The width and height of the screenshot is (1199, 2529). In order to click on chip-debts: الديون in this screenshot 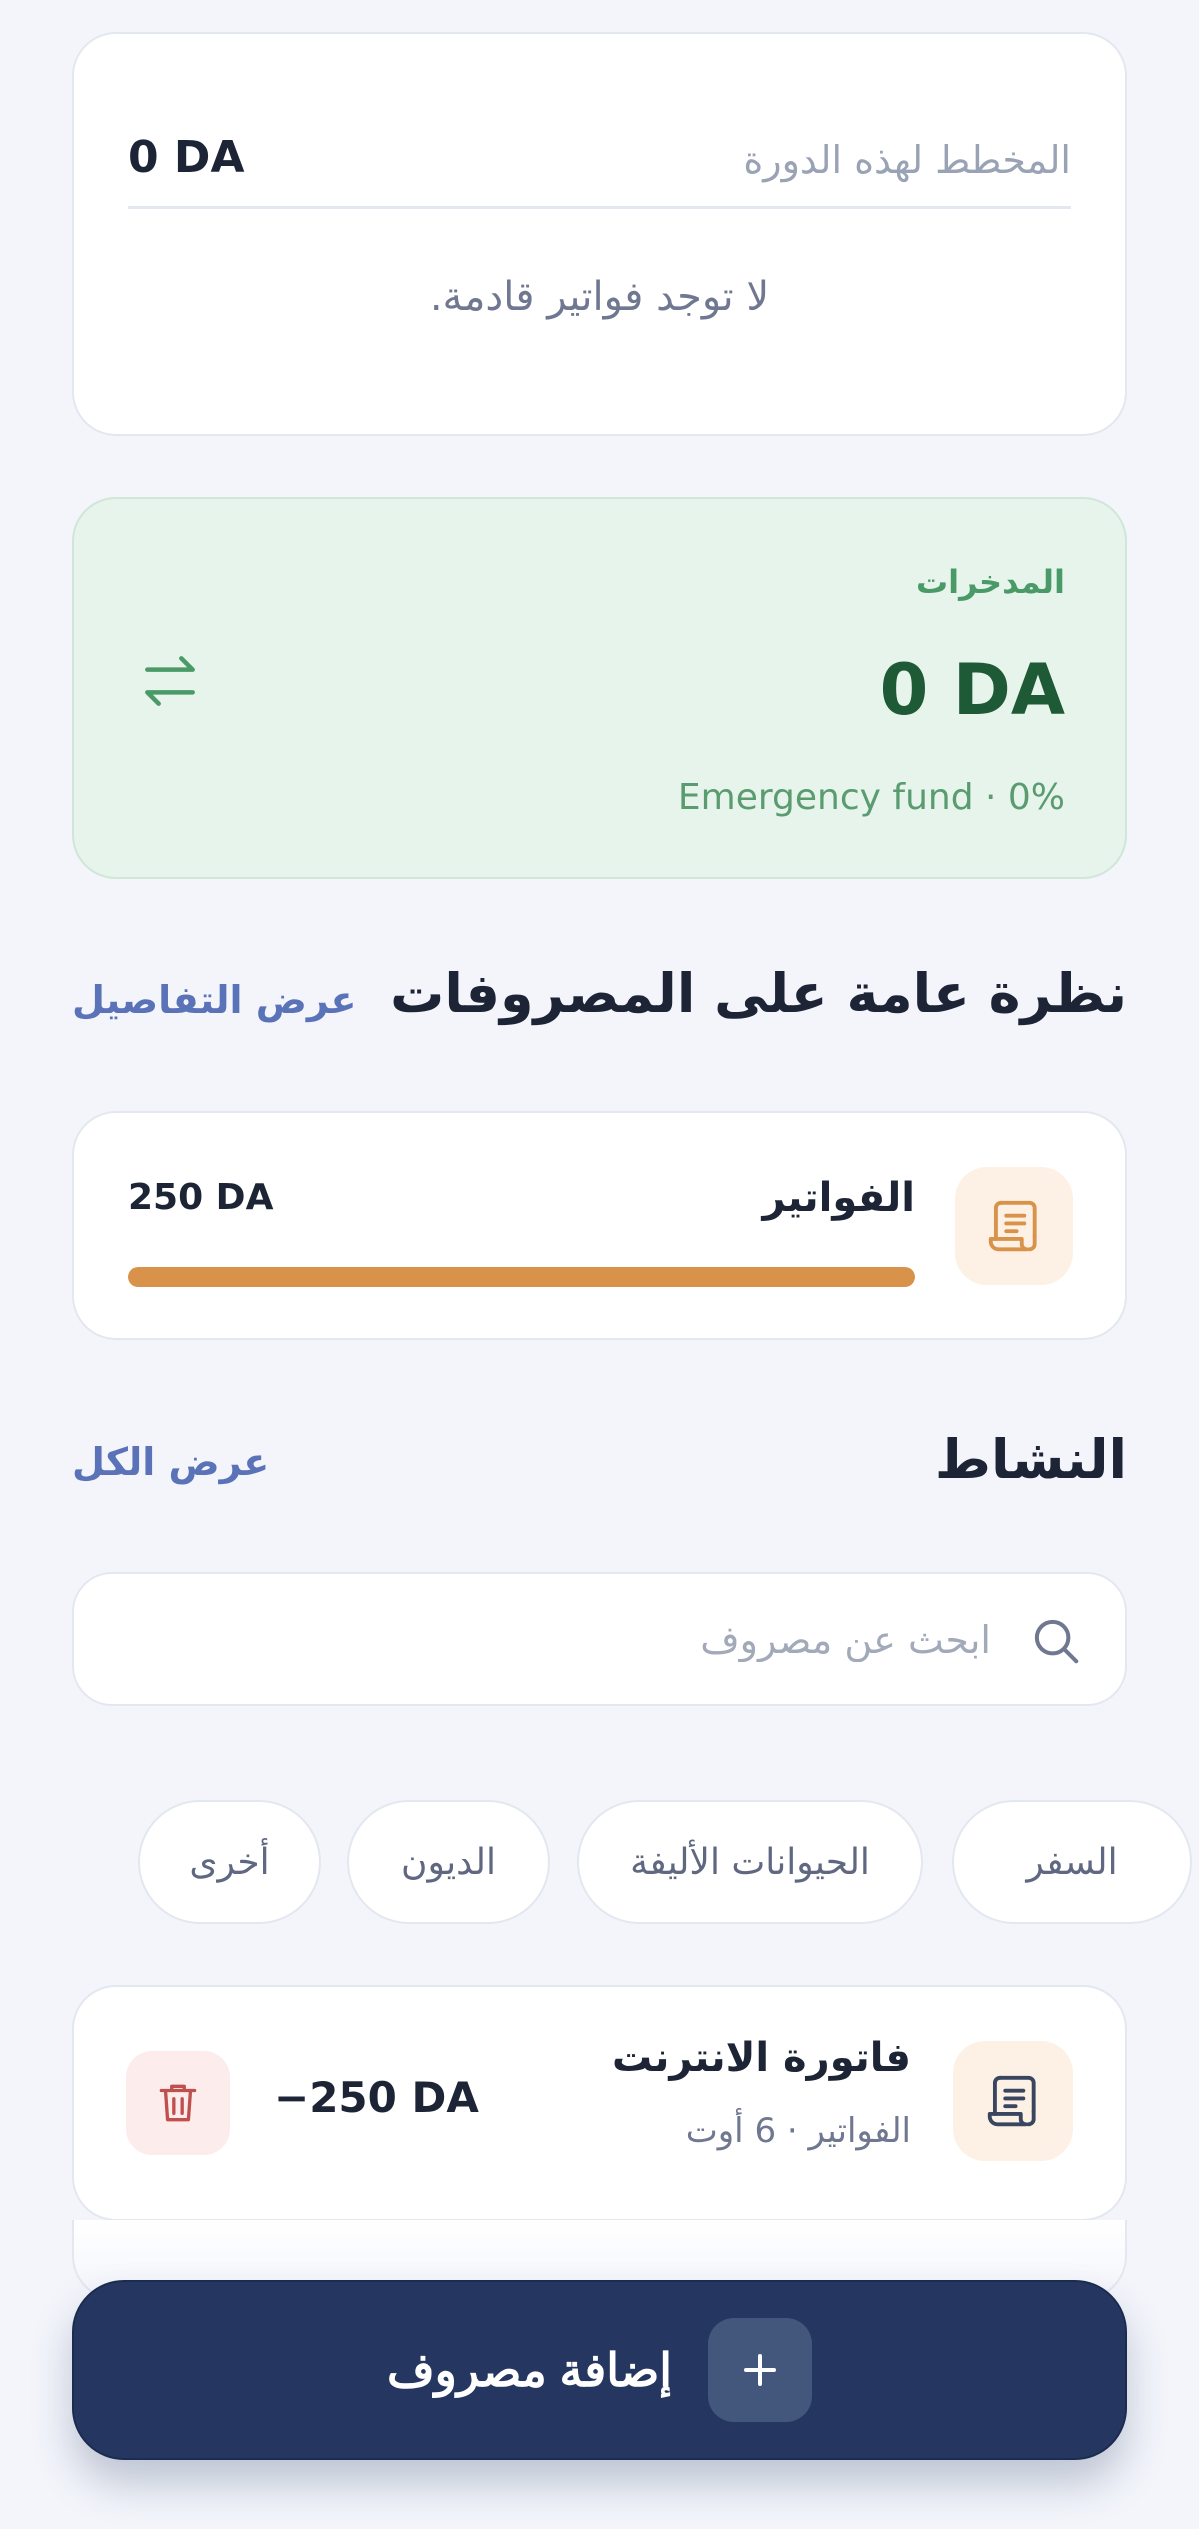, I will do `click(448, 1862)`.